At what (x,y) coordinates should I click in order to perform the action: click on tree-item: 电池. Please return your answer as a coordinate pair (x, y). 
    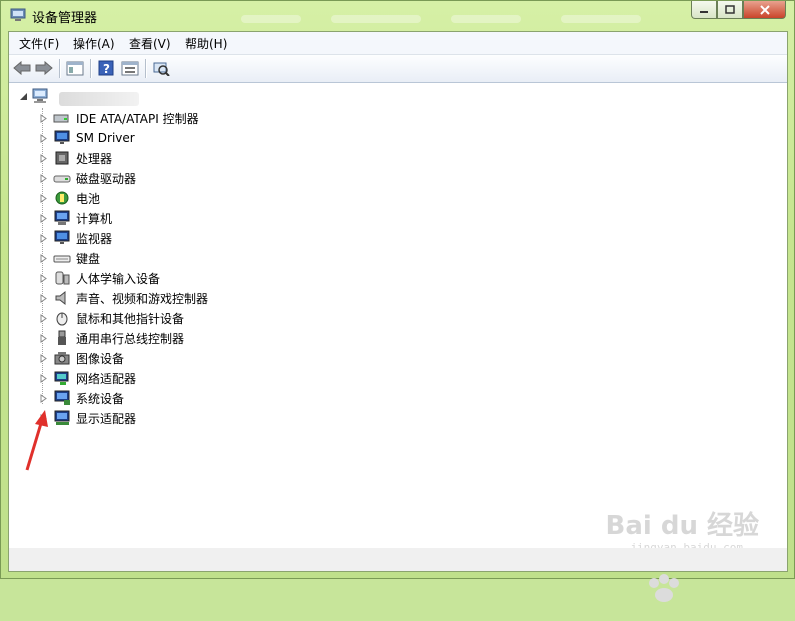
    Looking at the image, I should click on (69, 198).